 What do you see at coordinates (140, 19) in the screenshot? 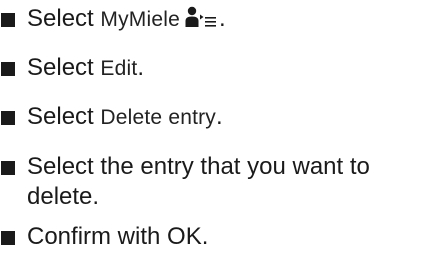
I see `step-1-ui-label: MyMiele` at bounding box center [140, 19].